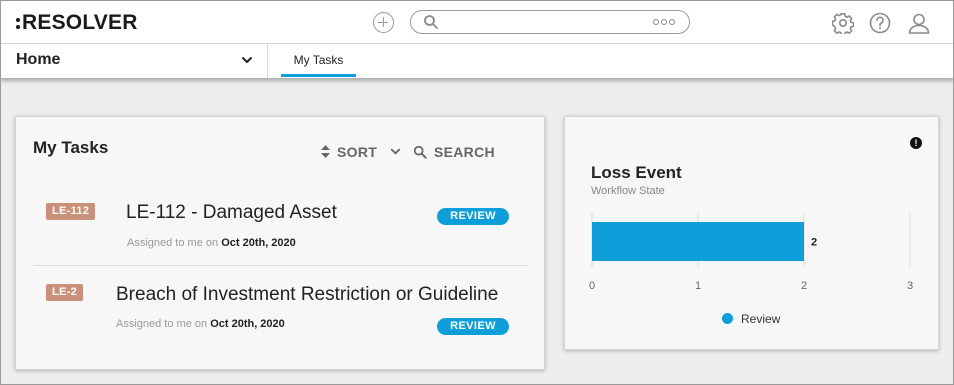 The height and width of the screenshot is (385, 954). I want to click on search-label: SEARCH, so click(464, 152).